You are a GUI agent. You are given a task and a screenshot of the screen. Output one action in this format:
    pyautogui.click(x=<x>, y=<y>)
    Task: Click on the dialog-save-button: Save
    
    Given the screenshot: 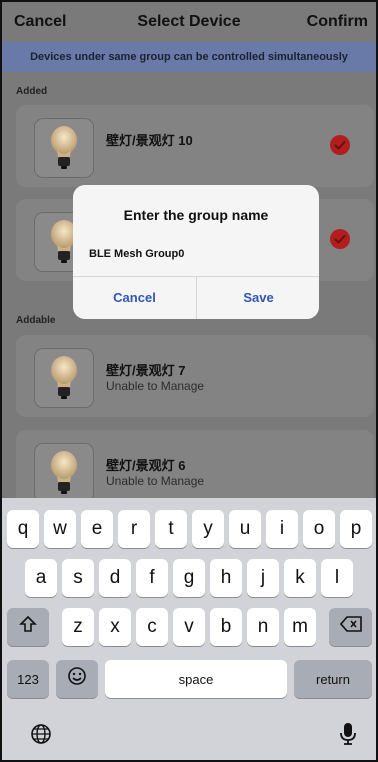 What is the action you would take?
    pyautogui.click(x=258, y=297)
    